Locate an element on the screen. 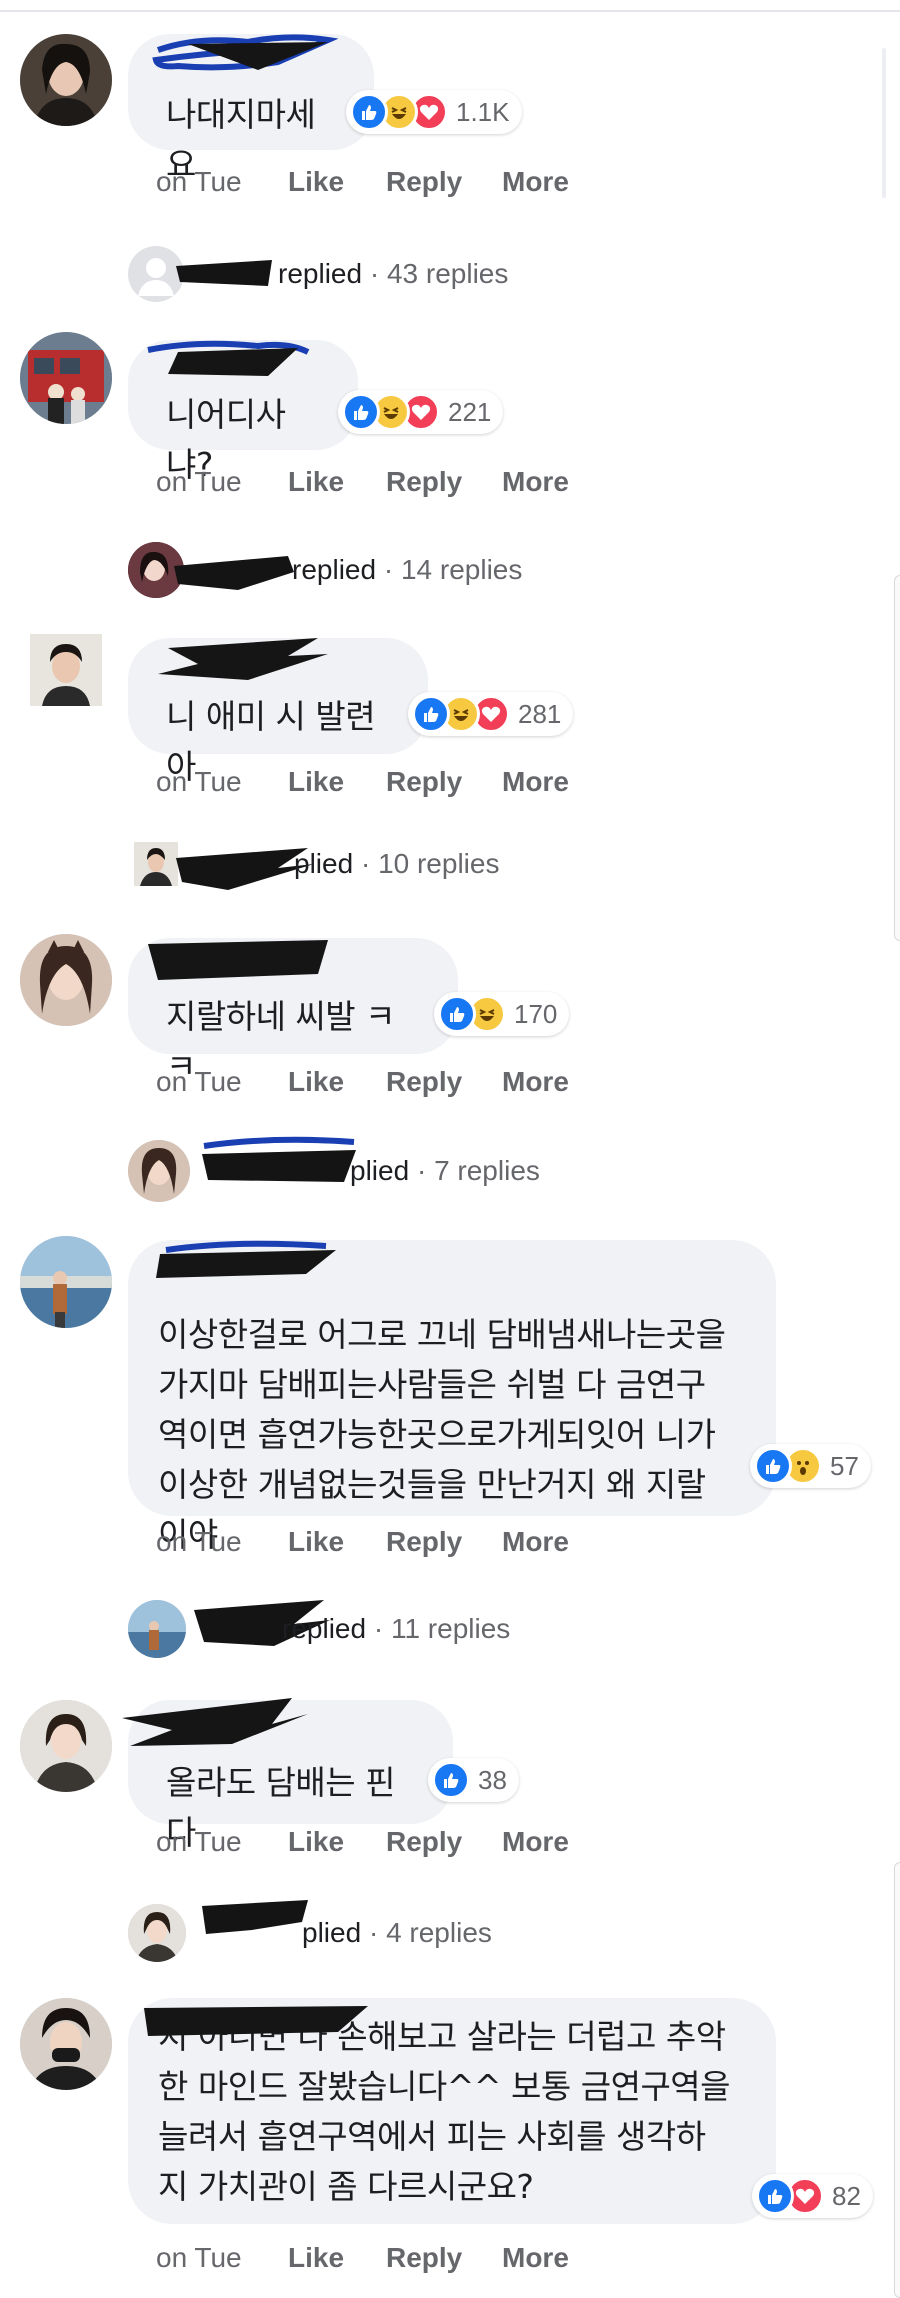 Image resolution: width=900 pixels, height=2298 pixels. replies-summary: replied · 14 replies is located at coordinates (325, 570).